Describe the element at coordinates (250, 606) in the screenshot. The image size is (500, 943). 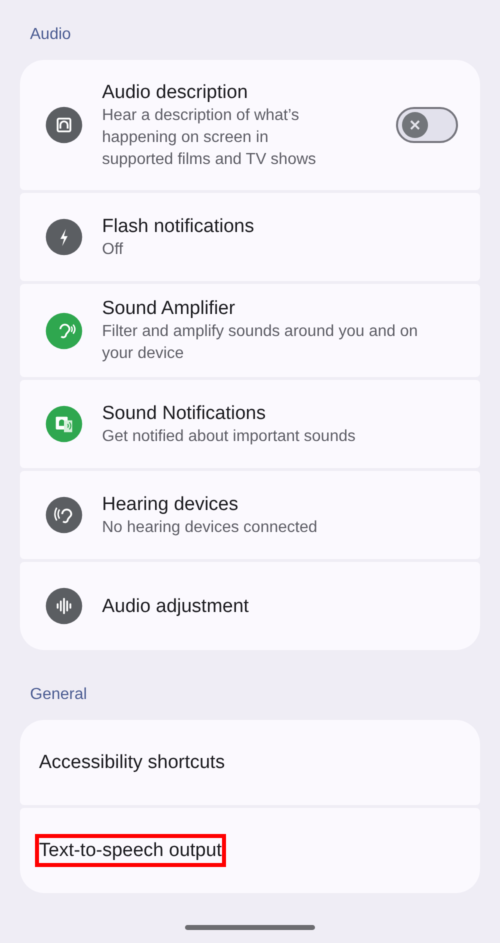
I see `settings-item: Audio adjustment` at that location.